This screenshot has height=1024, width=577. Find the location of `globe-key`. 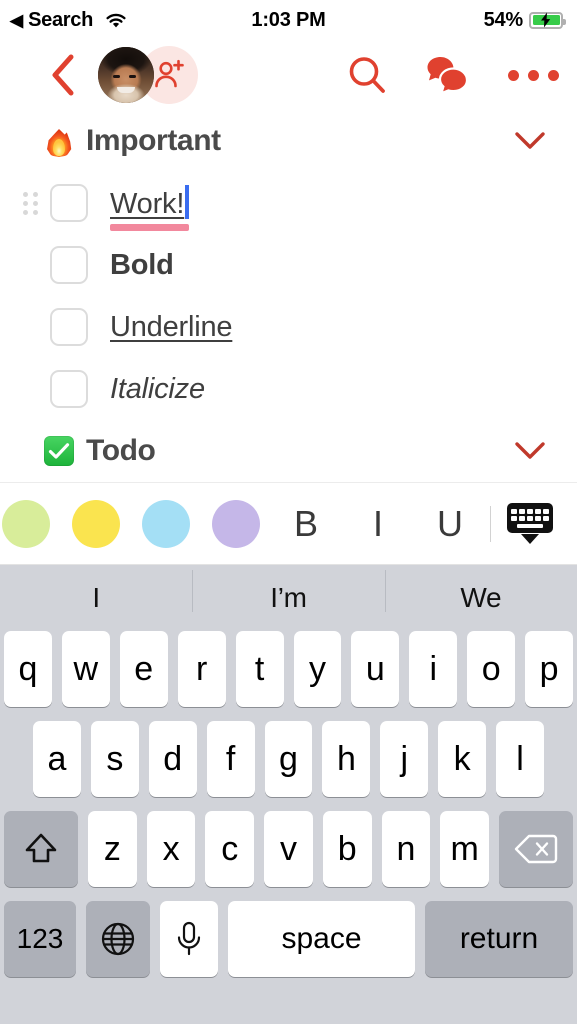

globe-key is located at coordinates (118, 939).